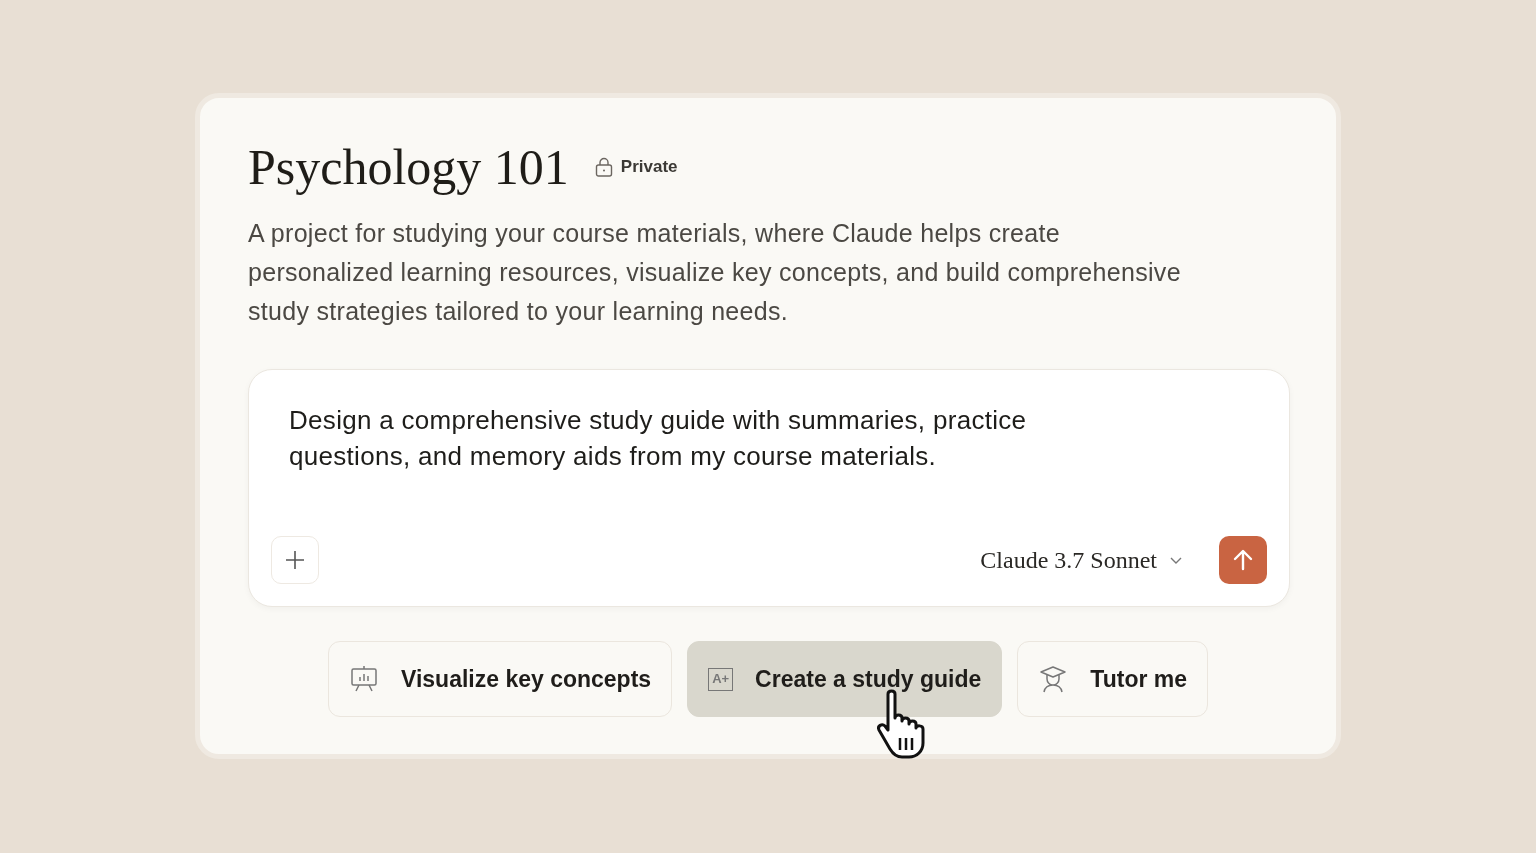 This screenshot has width=1536, height=853. What do you see at coordinates (603, 167) in the screenshot?
I see `lock-icon` at bounding box center [603, 167].